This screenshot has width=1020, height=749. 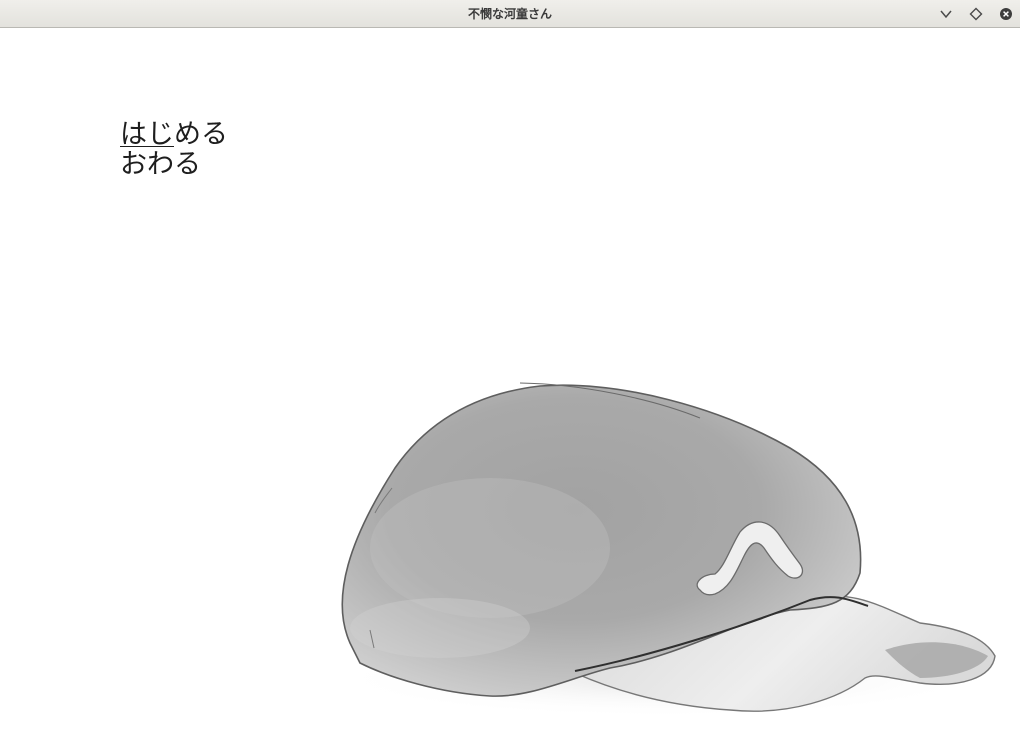 I want to click on cap-highlight, so click(x=490, y=548).